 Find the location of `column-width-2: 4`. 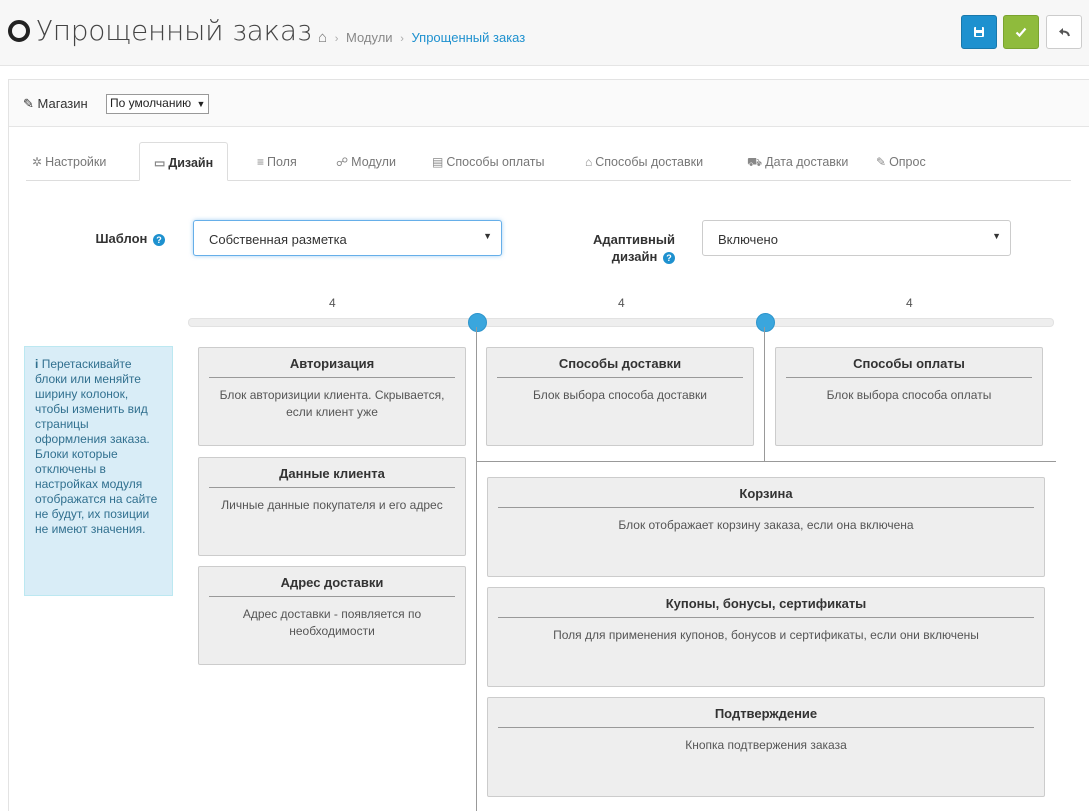

column-width-2: 4 is located at coordinates (621, 303).